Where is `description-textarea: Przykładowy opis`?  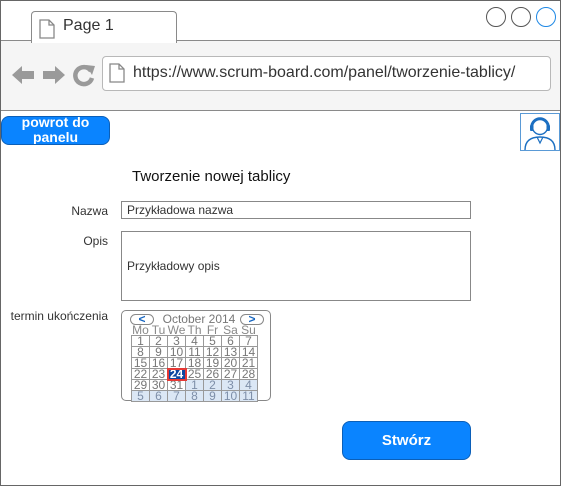 description-textarea: Przykładowy opis is located at coordinates (296, 266).